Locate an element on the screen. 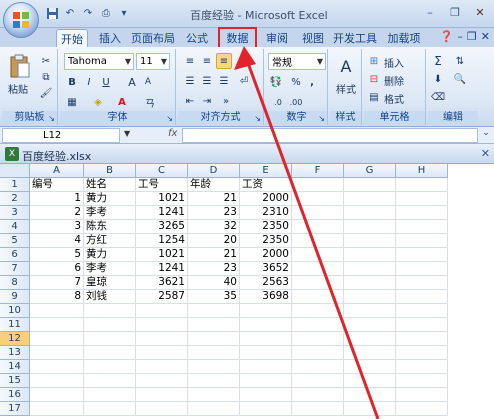 This screenshot has height=419, width=494. cell-d7: 23 is located at coordinates (214, 269).